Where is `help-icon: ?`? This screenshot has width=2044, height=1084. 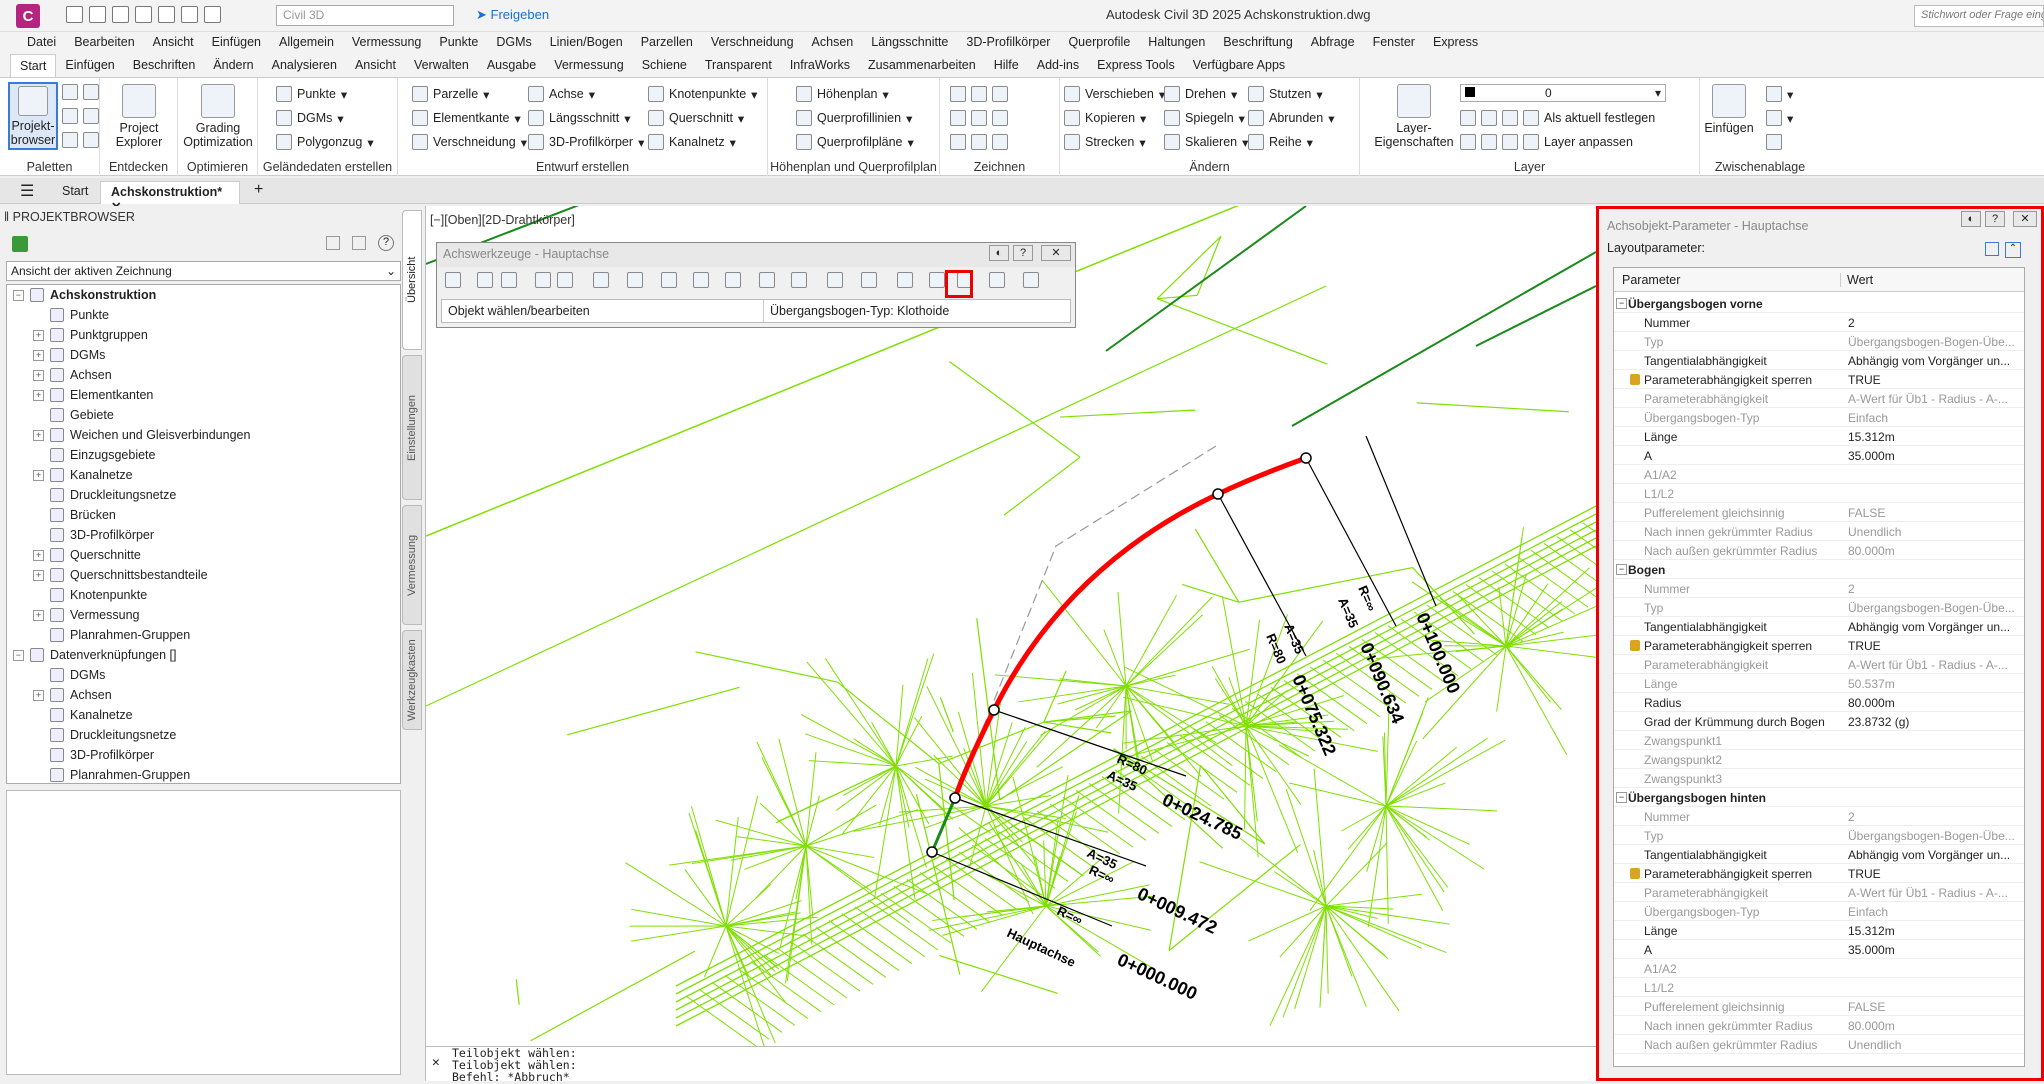
help-icon: ? is located at coordinates (1995, 219).